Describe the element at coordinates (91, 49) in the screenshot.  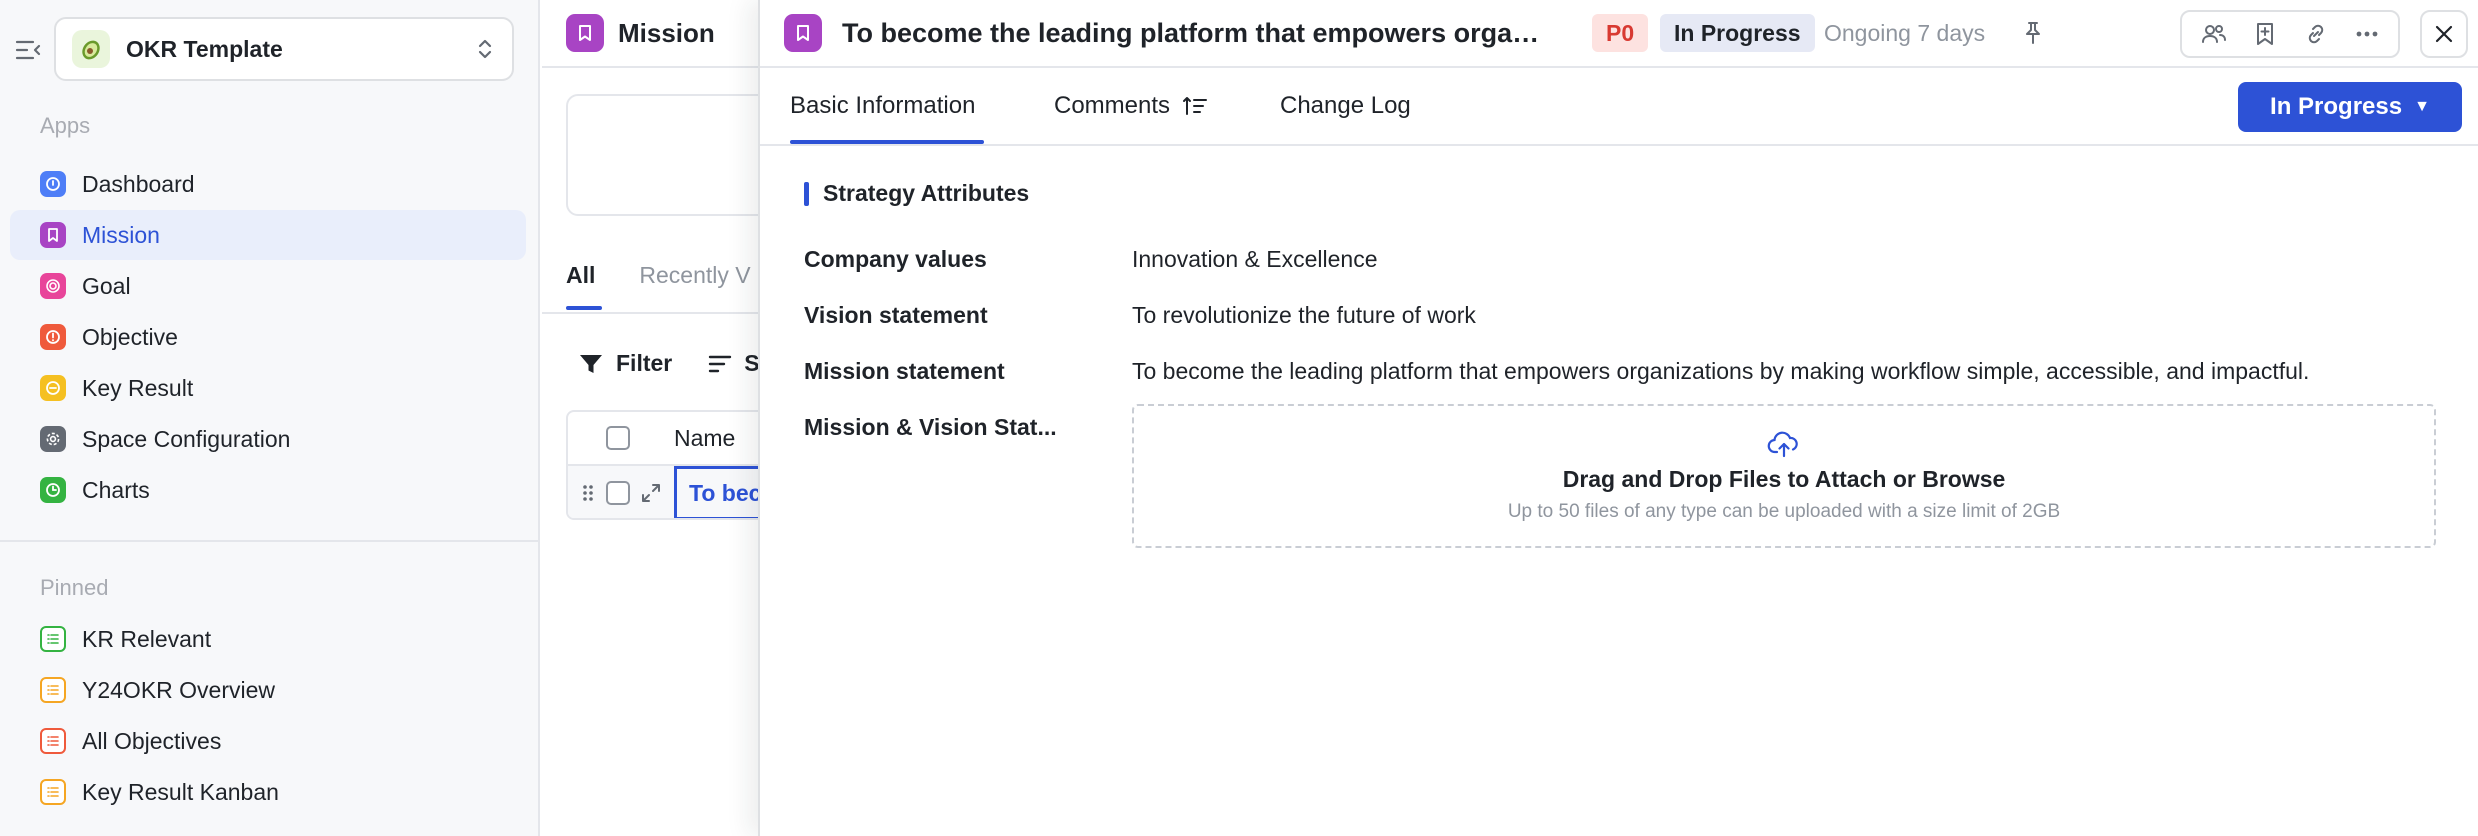
I see `avocado-logo-icon` at that location.